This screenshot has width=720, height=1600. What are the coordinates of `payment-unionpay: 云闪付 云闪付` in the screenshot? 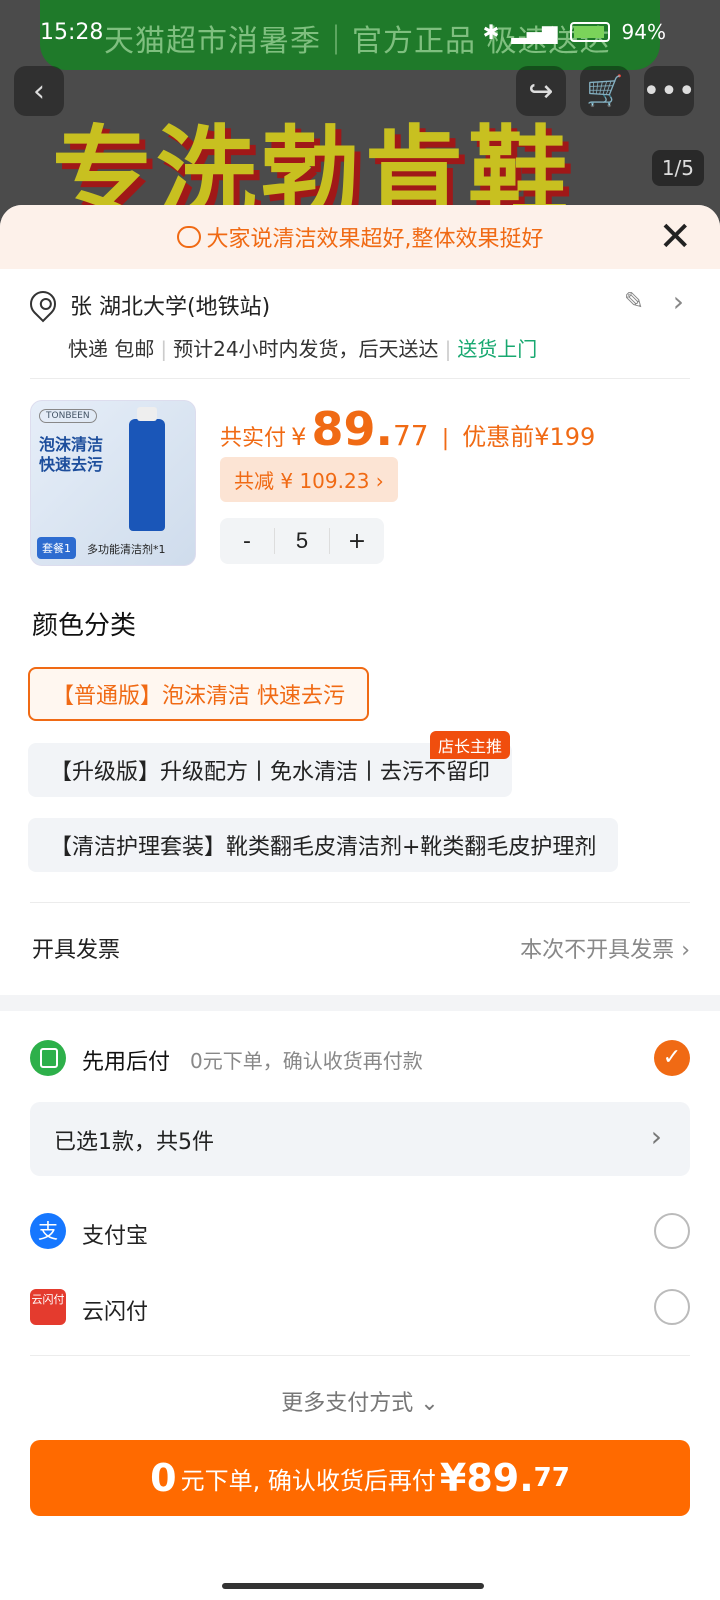 It's located at (360, 1309).